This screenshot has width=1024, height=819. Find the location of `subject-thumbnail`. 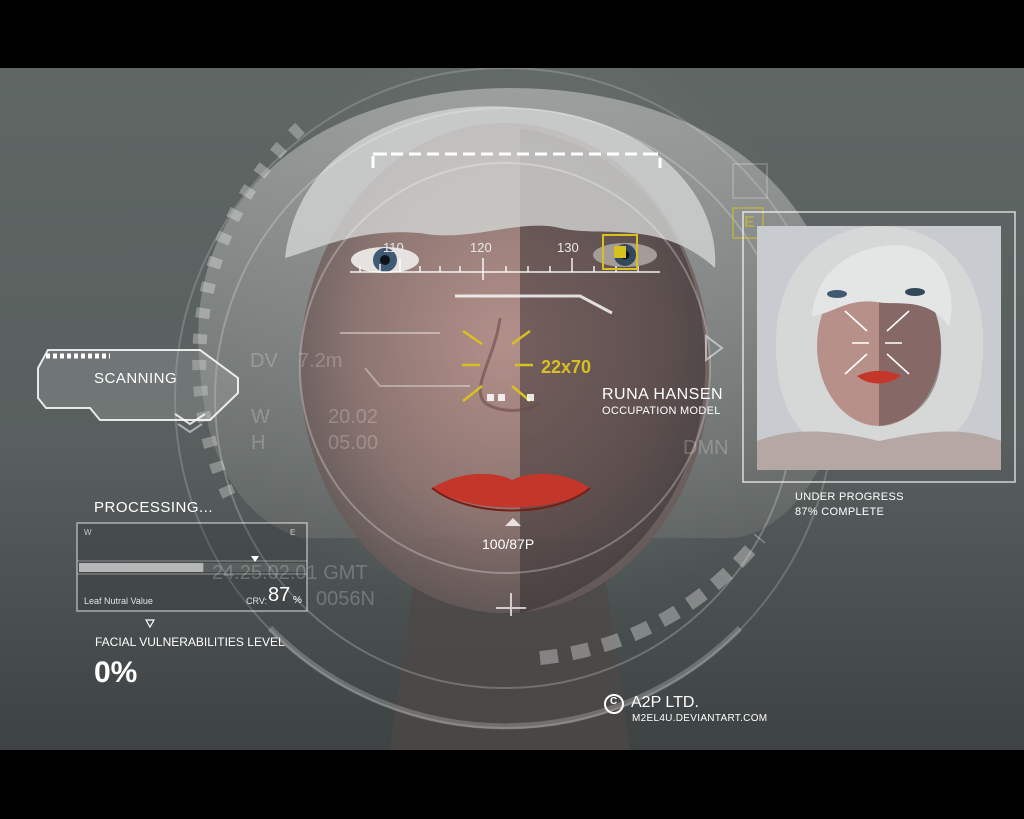

subject-thumbnail is located at coordinates (879, 348).